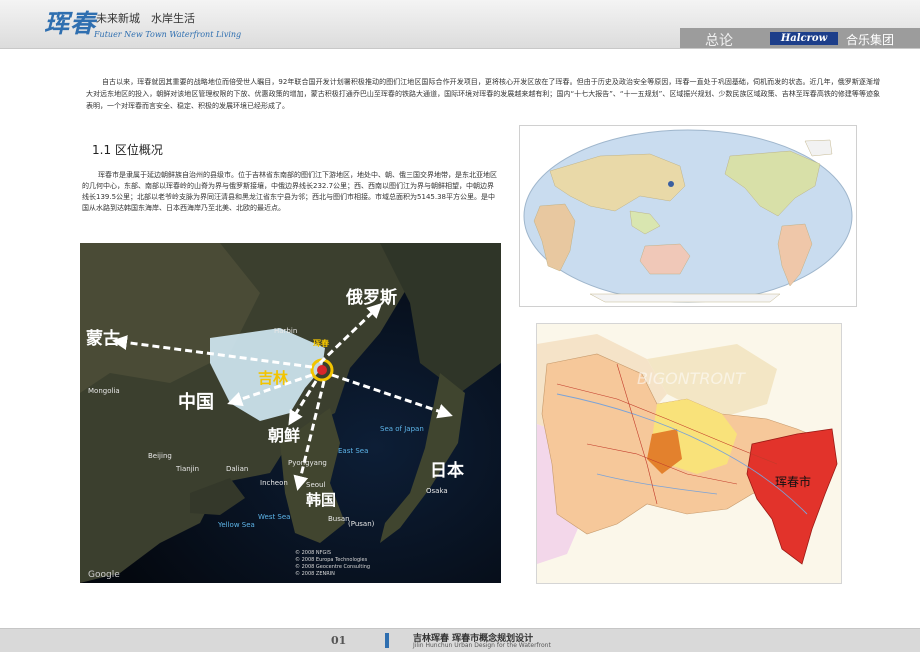 Image resolution: width=920 pixels, height=652 pixels. I want to click on label-hunchun: 珲春, so click(321, 343).